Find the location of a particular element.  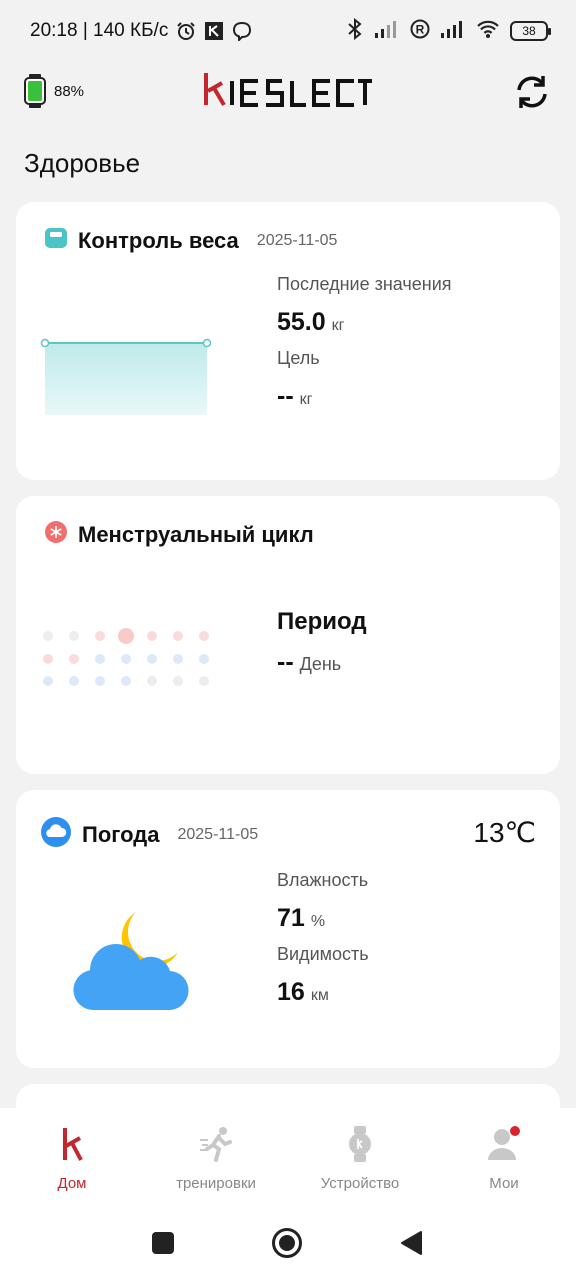

goal-value-unit: кг is located at coordinates (306, 399).